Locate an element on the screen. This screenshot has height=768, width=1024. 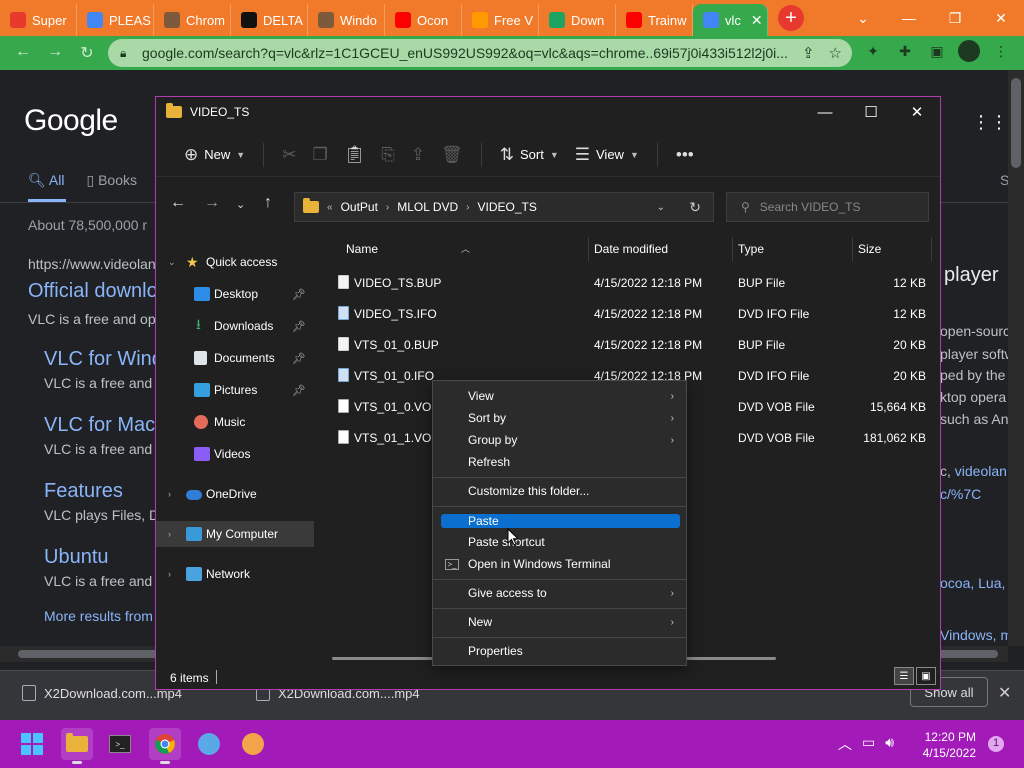
close-tab-icon: ✕ is located at coordinates (757, 20).